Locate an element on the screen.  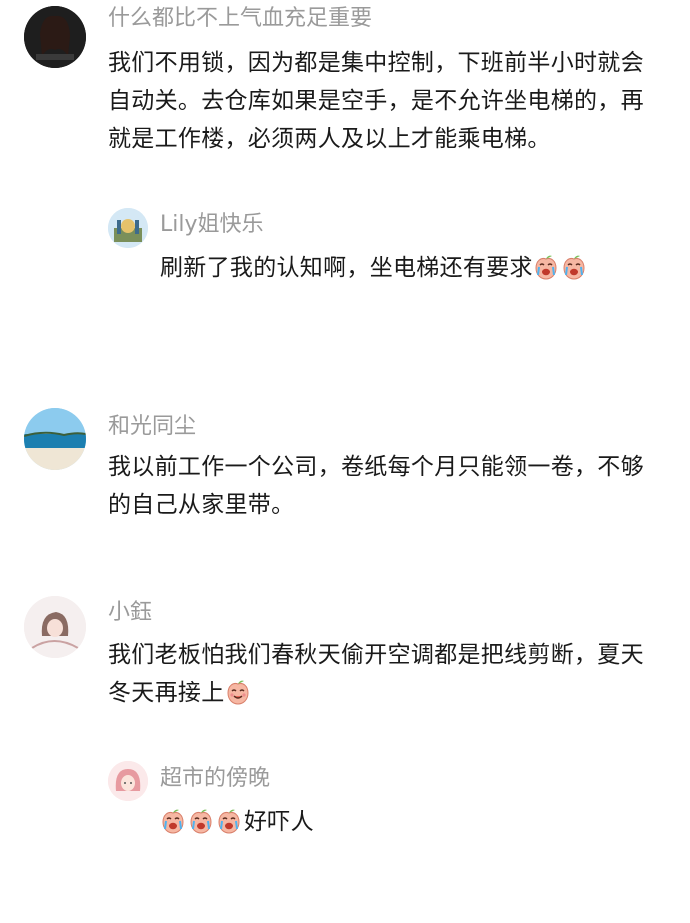
smile-emoji-icon is located at coordinates (238, 692).